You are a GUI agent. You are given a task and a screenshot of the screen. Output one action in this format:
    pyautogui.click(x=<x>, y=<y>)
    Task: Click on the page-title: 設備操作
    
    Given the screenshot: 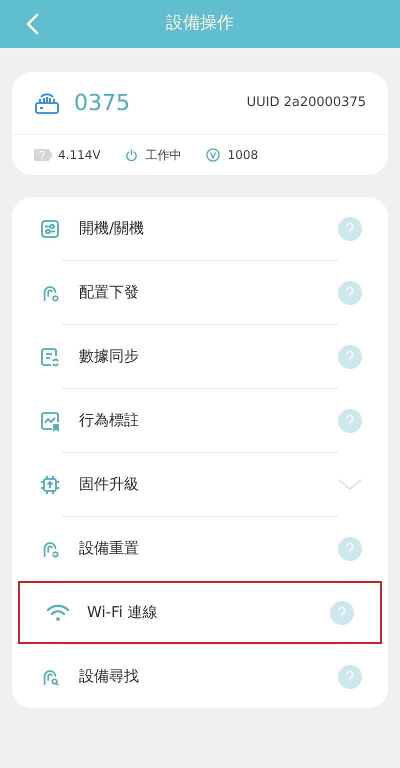 What is the action you would take?
    pyautogui.click(x=200, y=24)
    